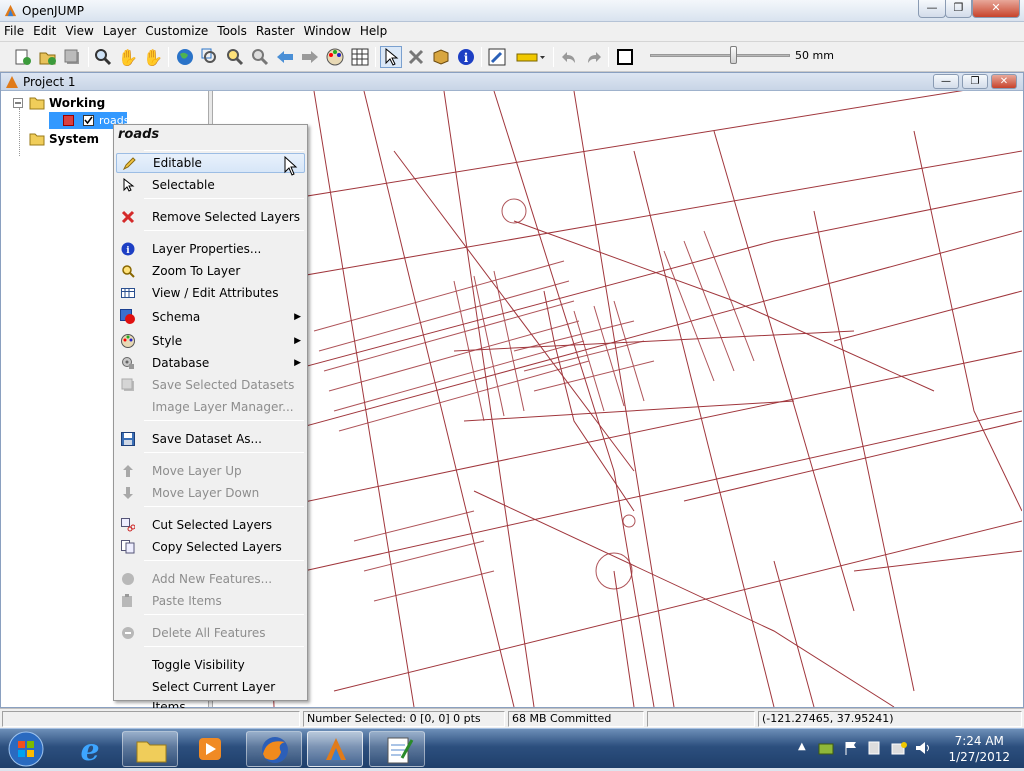 Image resolution: width=1024 pixels, height=771 pixels. I want to click on close-button: ✕, so click(996, 9).